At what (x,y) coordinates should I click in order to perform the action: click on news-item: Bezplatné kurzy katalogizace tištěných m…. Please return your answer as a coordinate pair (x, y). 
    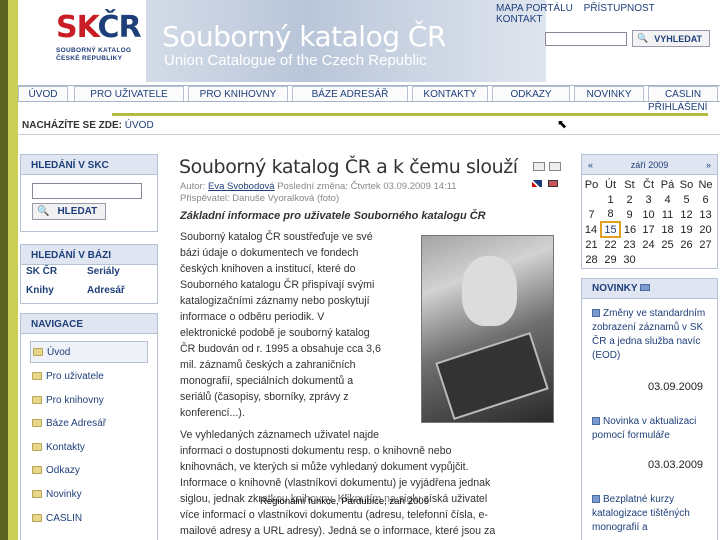
    Looking at the image, I should click on (651, 514).